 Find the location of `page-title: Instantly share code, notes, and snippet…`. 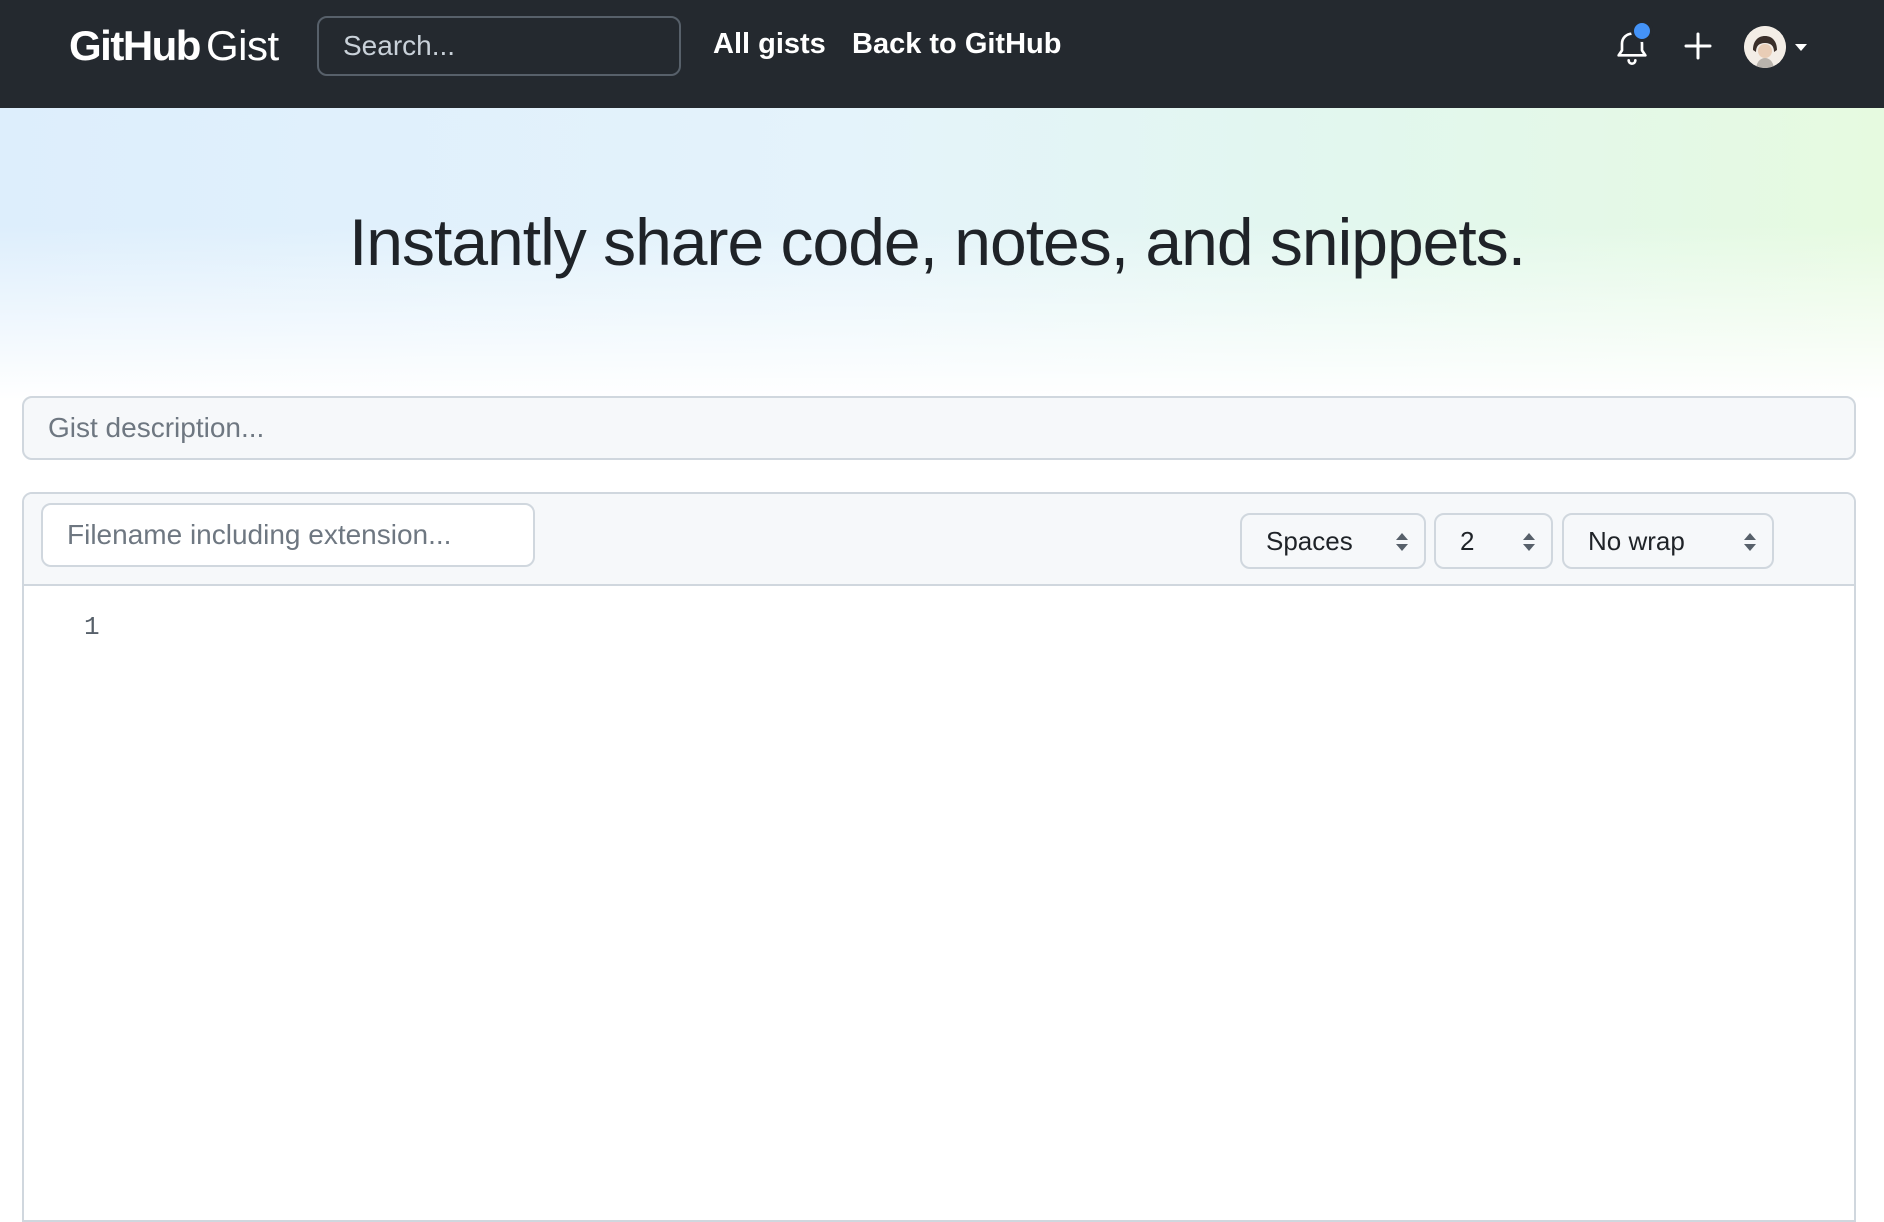

page-title: Instantly share code, notes, and snippet… is located at coordinates (937, 242).